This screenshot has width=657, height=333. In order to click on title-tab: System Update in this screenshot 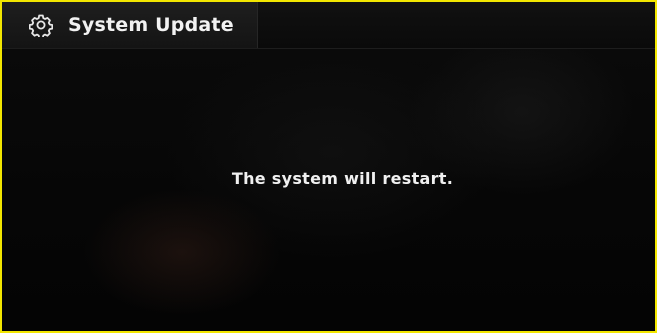, I will do `click(130, 25)`.